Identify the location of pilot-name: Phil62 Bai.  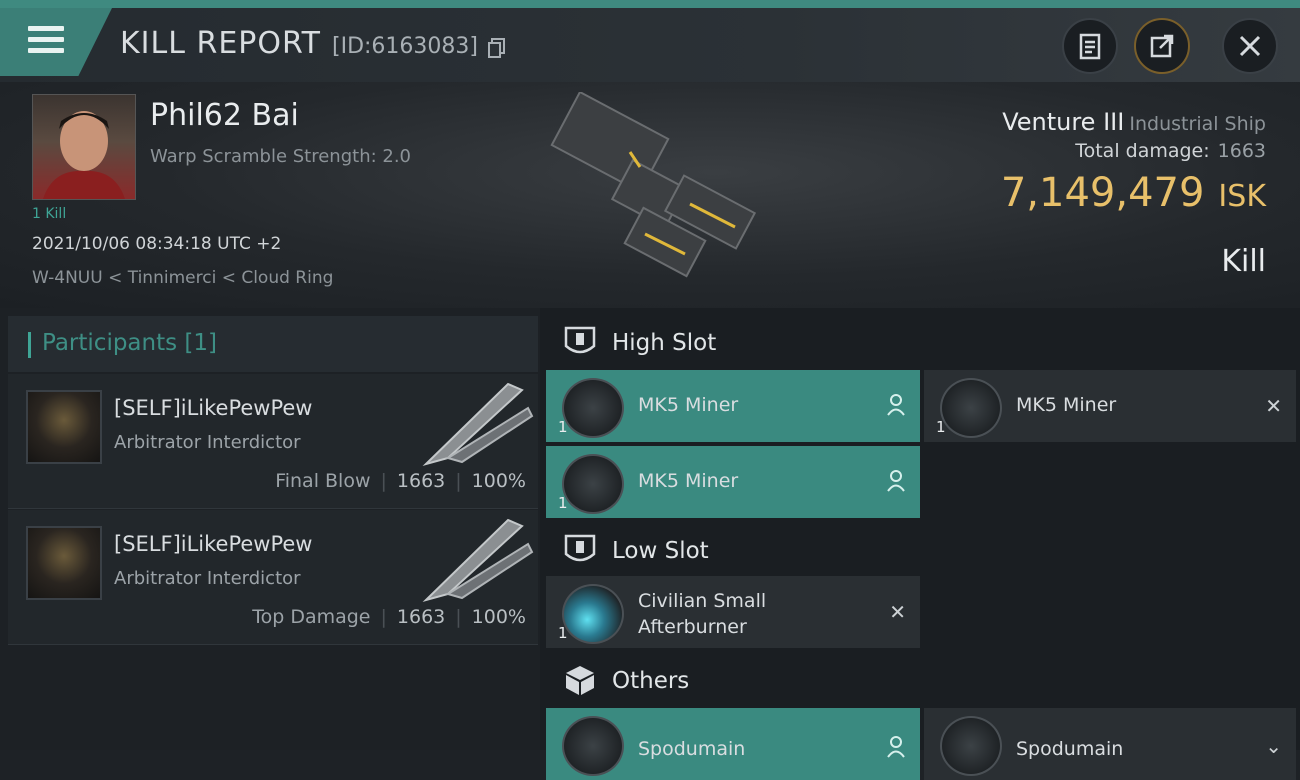
(224, 115).